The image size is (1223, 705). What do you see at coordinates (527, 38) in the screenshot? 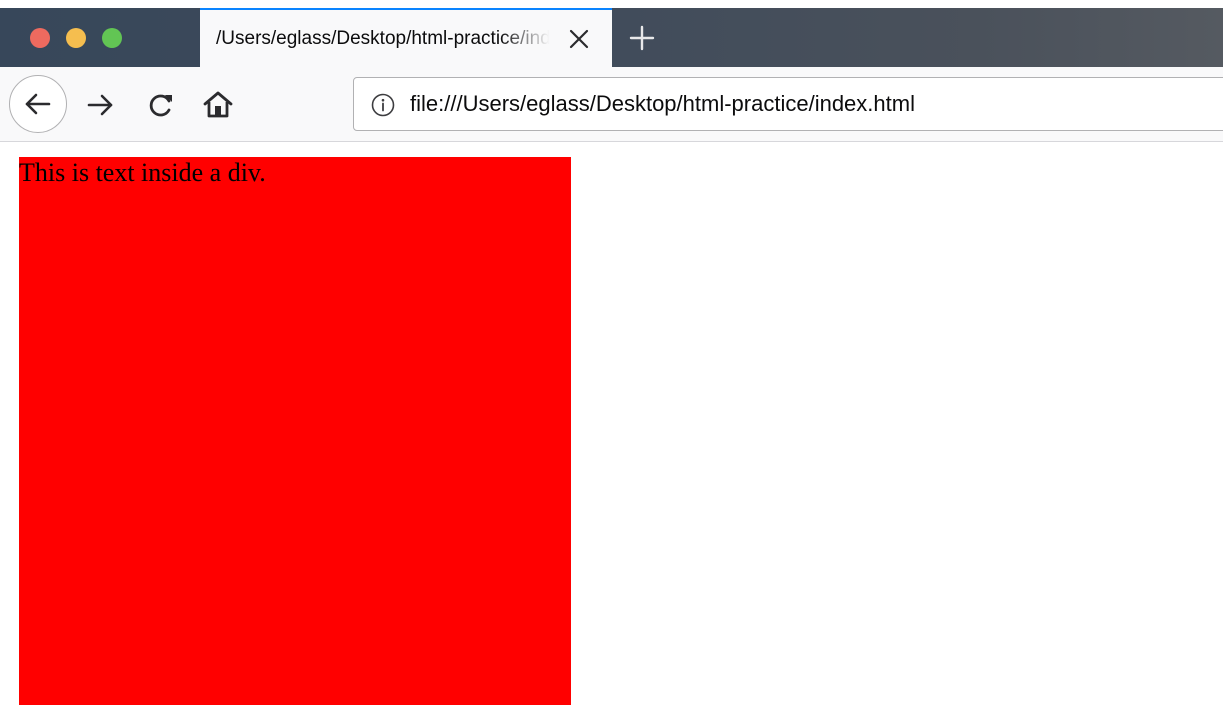
I see `tab-title-fade` at bounding box center [527, 38].